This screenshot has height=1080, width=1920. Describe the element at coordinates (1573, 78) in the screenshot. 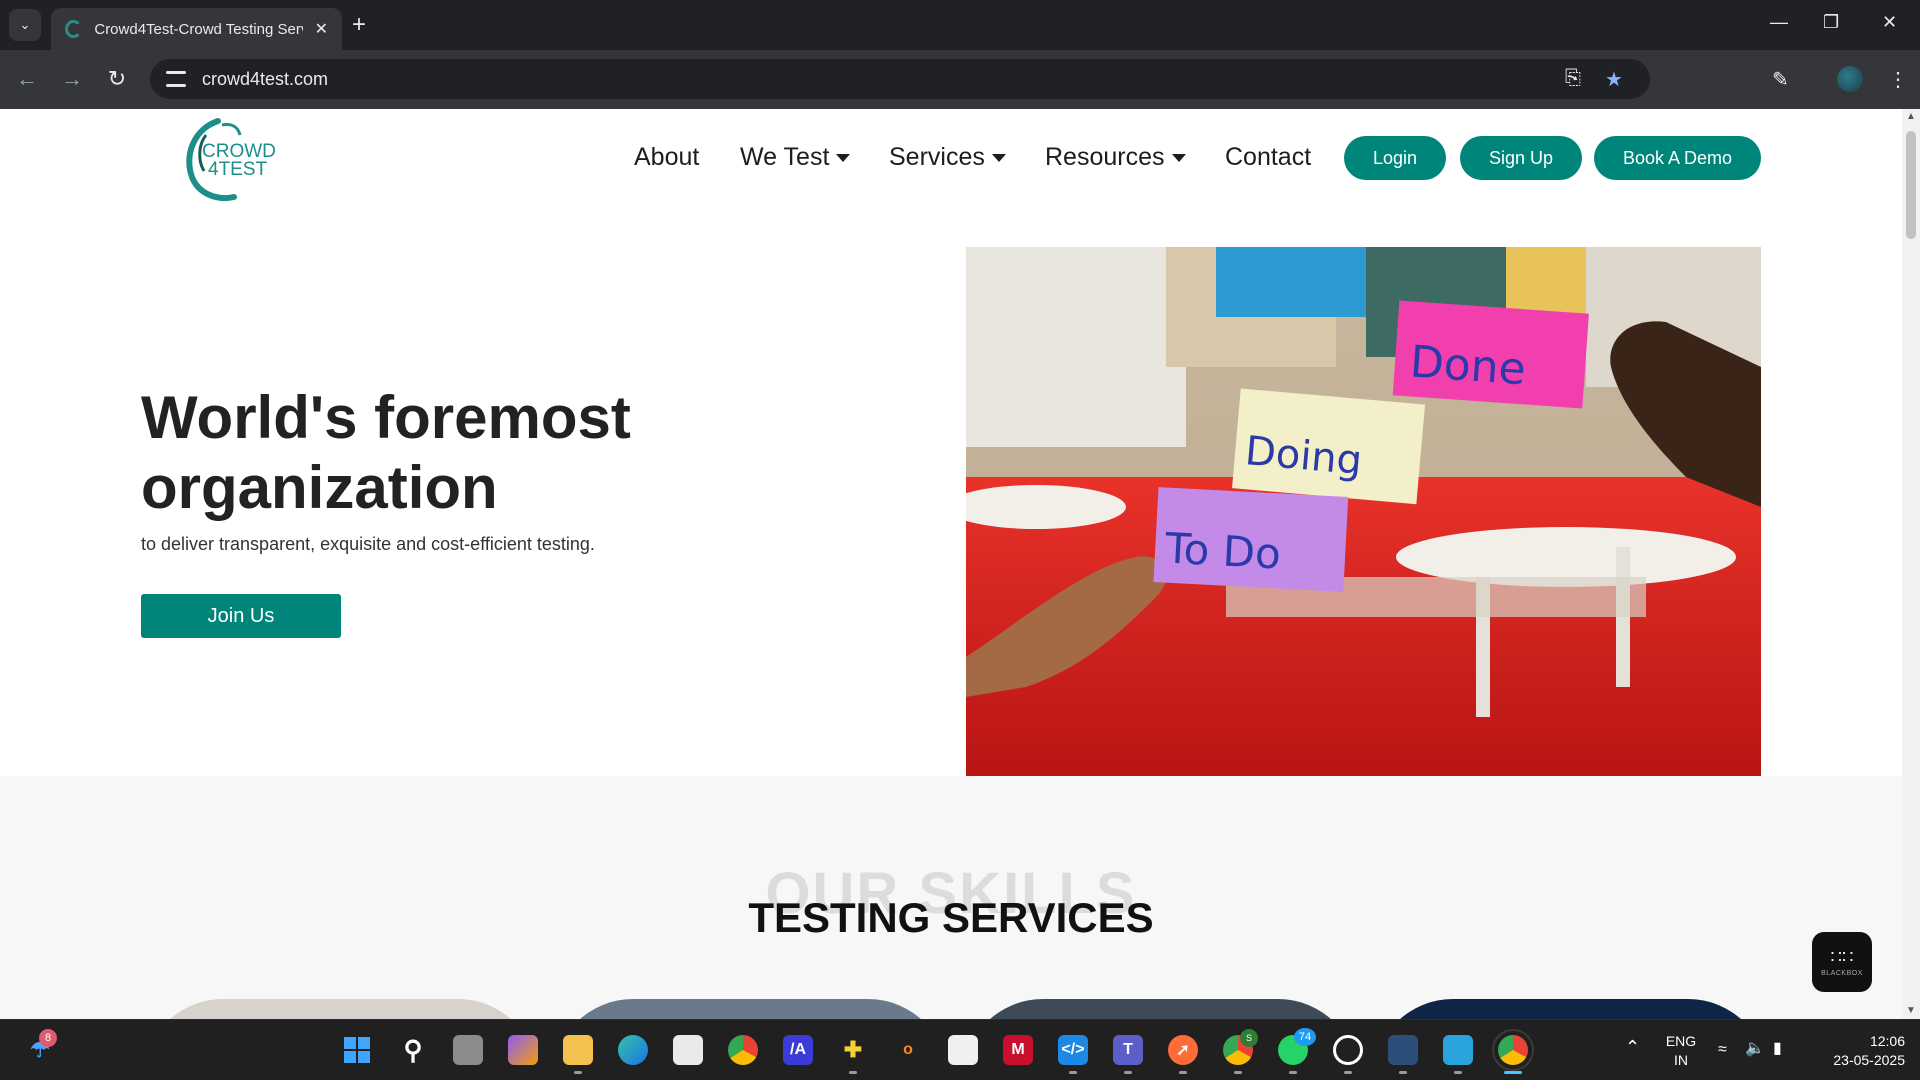

I see `install-app-icon: ⎘` at that location.